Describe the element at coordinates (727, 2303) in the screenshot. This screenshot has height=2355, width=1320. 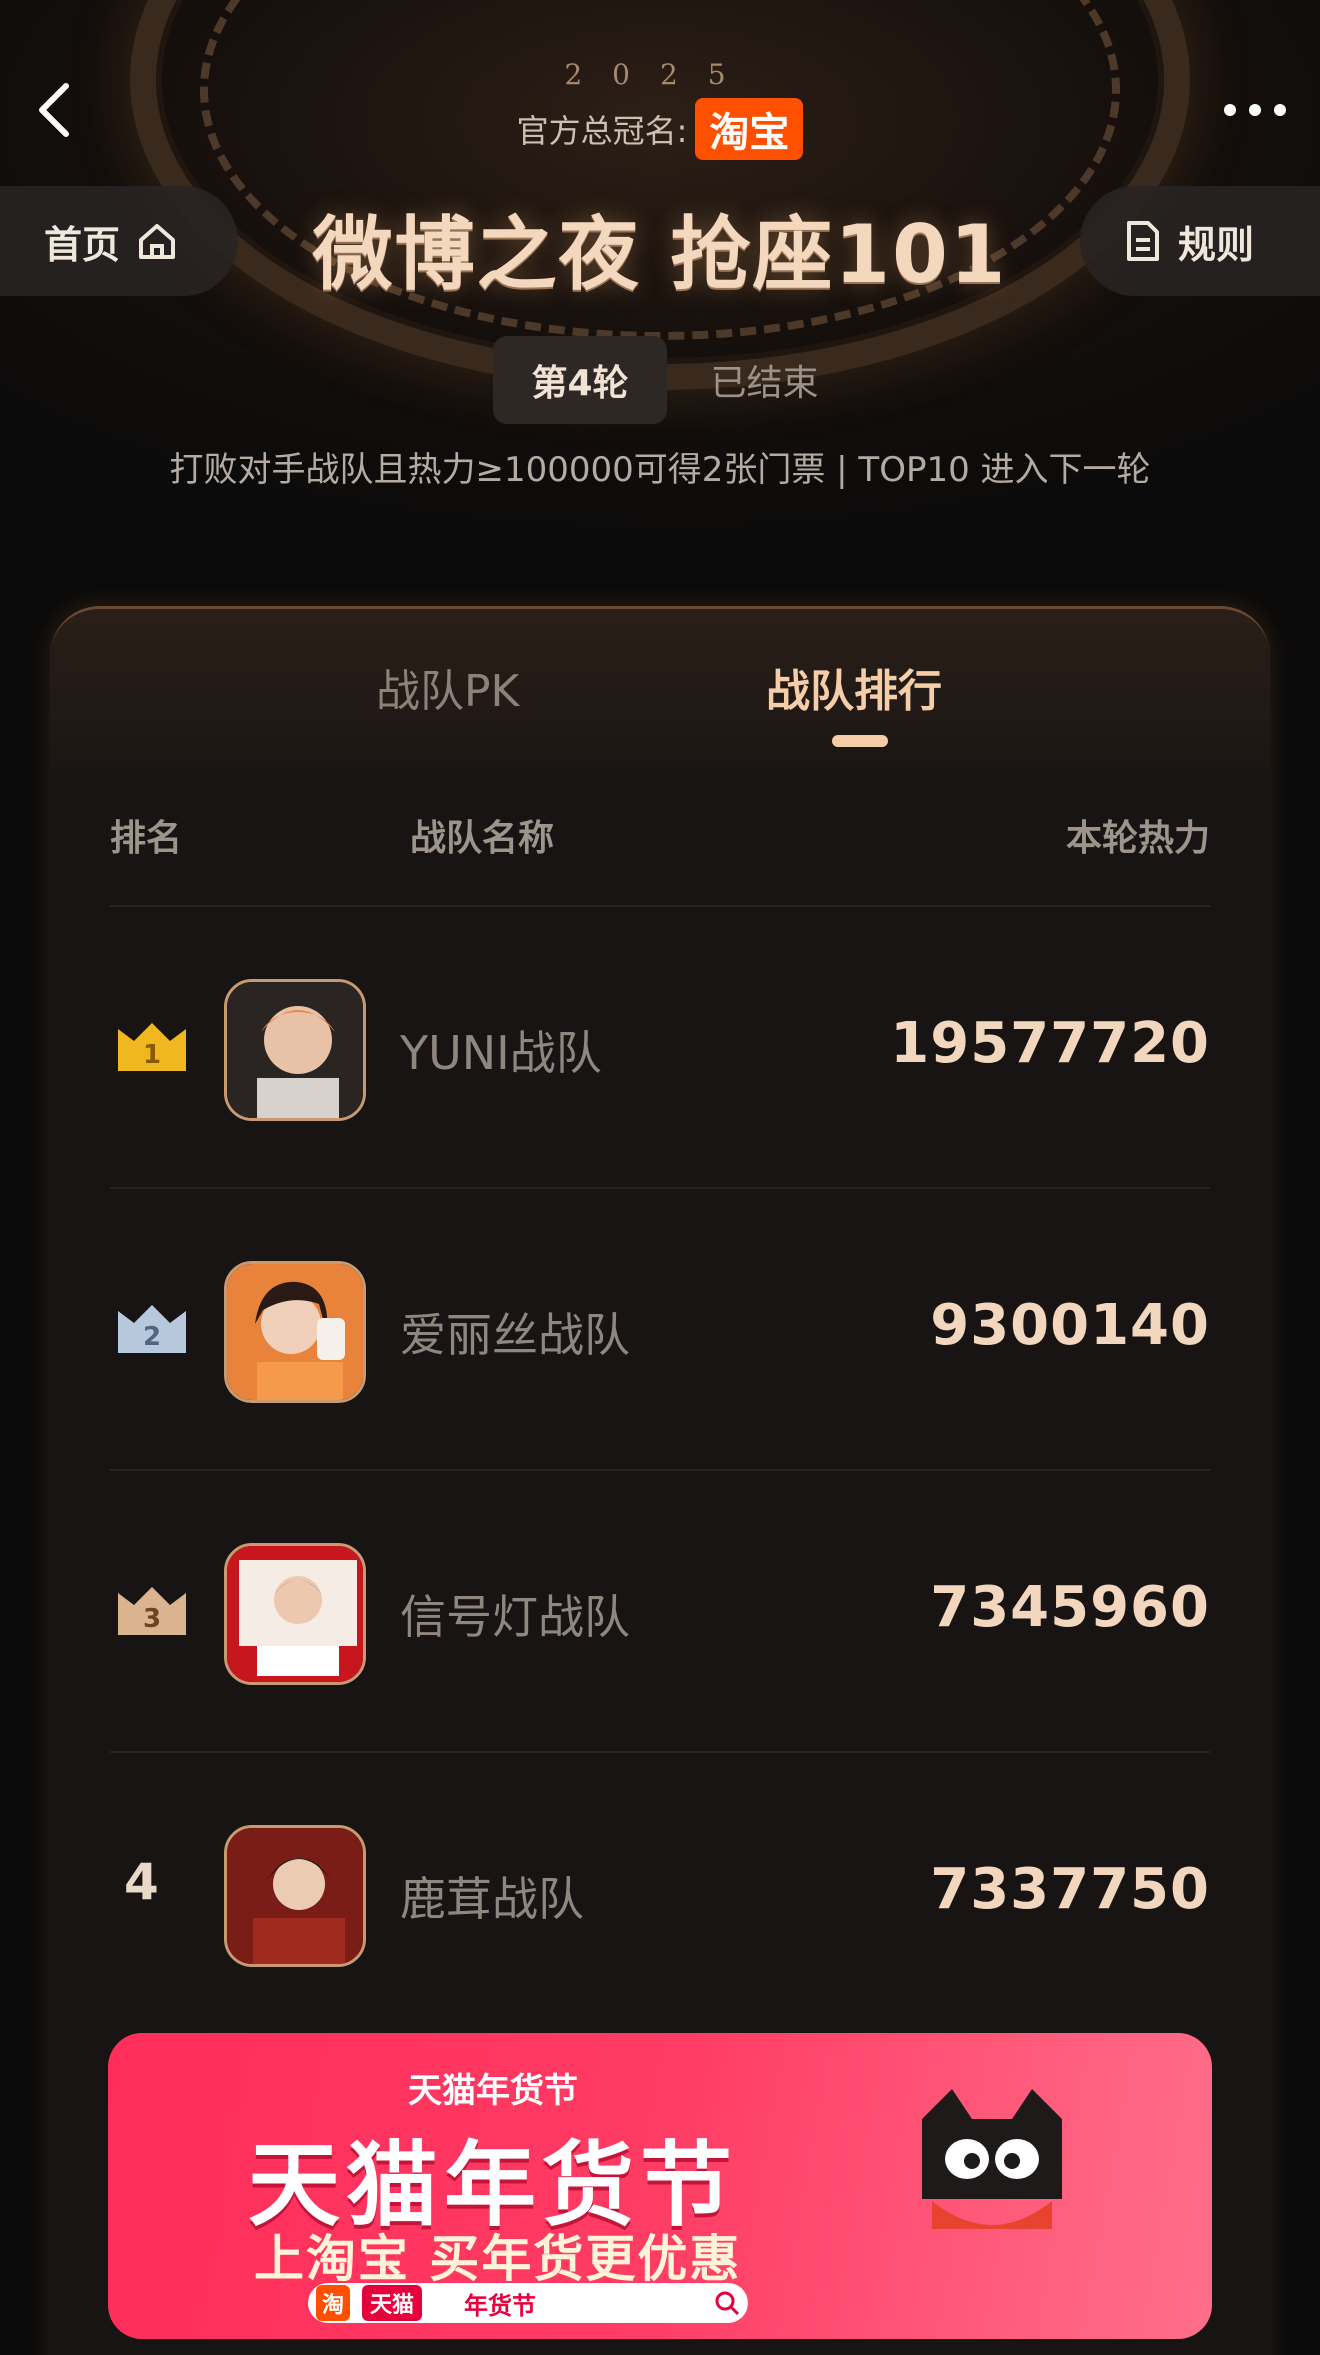
I see `search-icon` at that location.